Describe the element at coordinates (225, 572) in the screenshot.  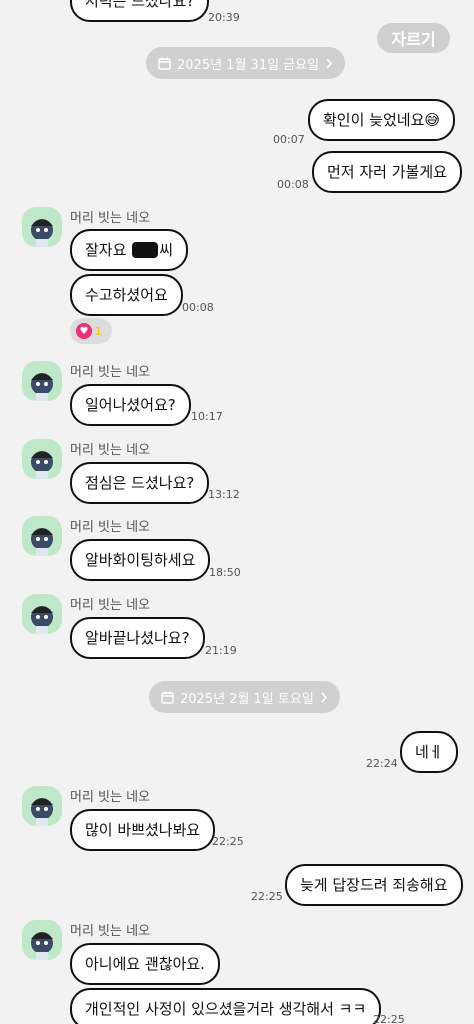
I see `message-time: 18:50` at that location.